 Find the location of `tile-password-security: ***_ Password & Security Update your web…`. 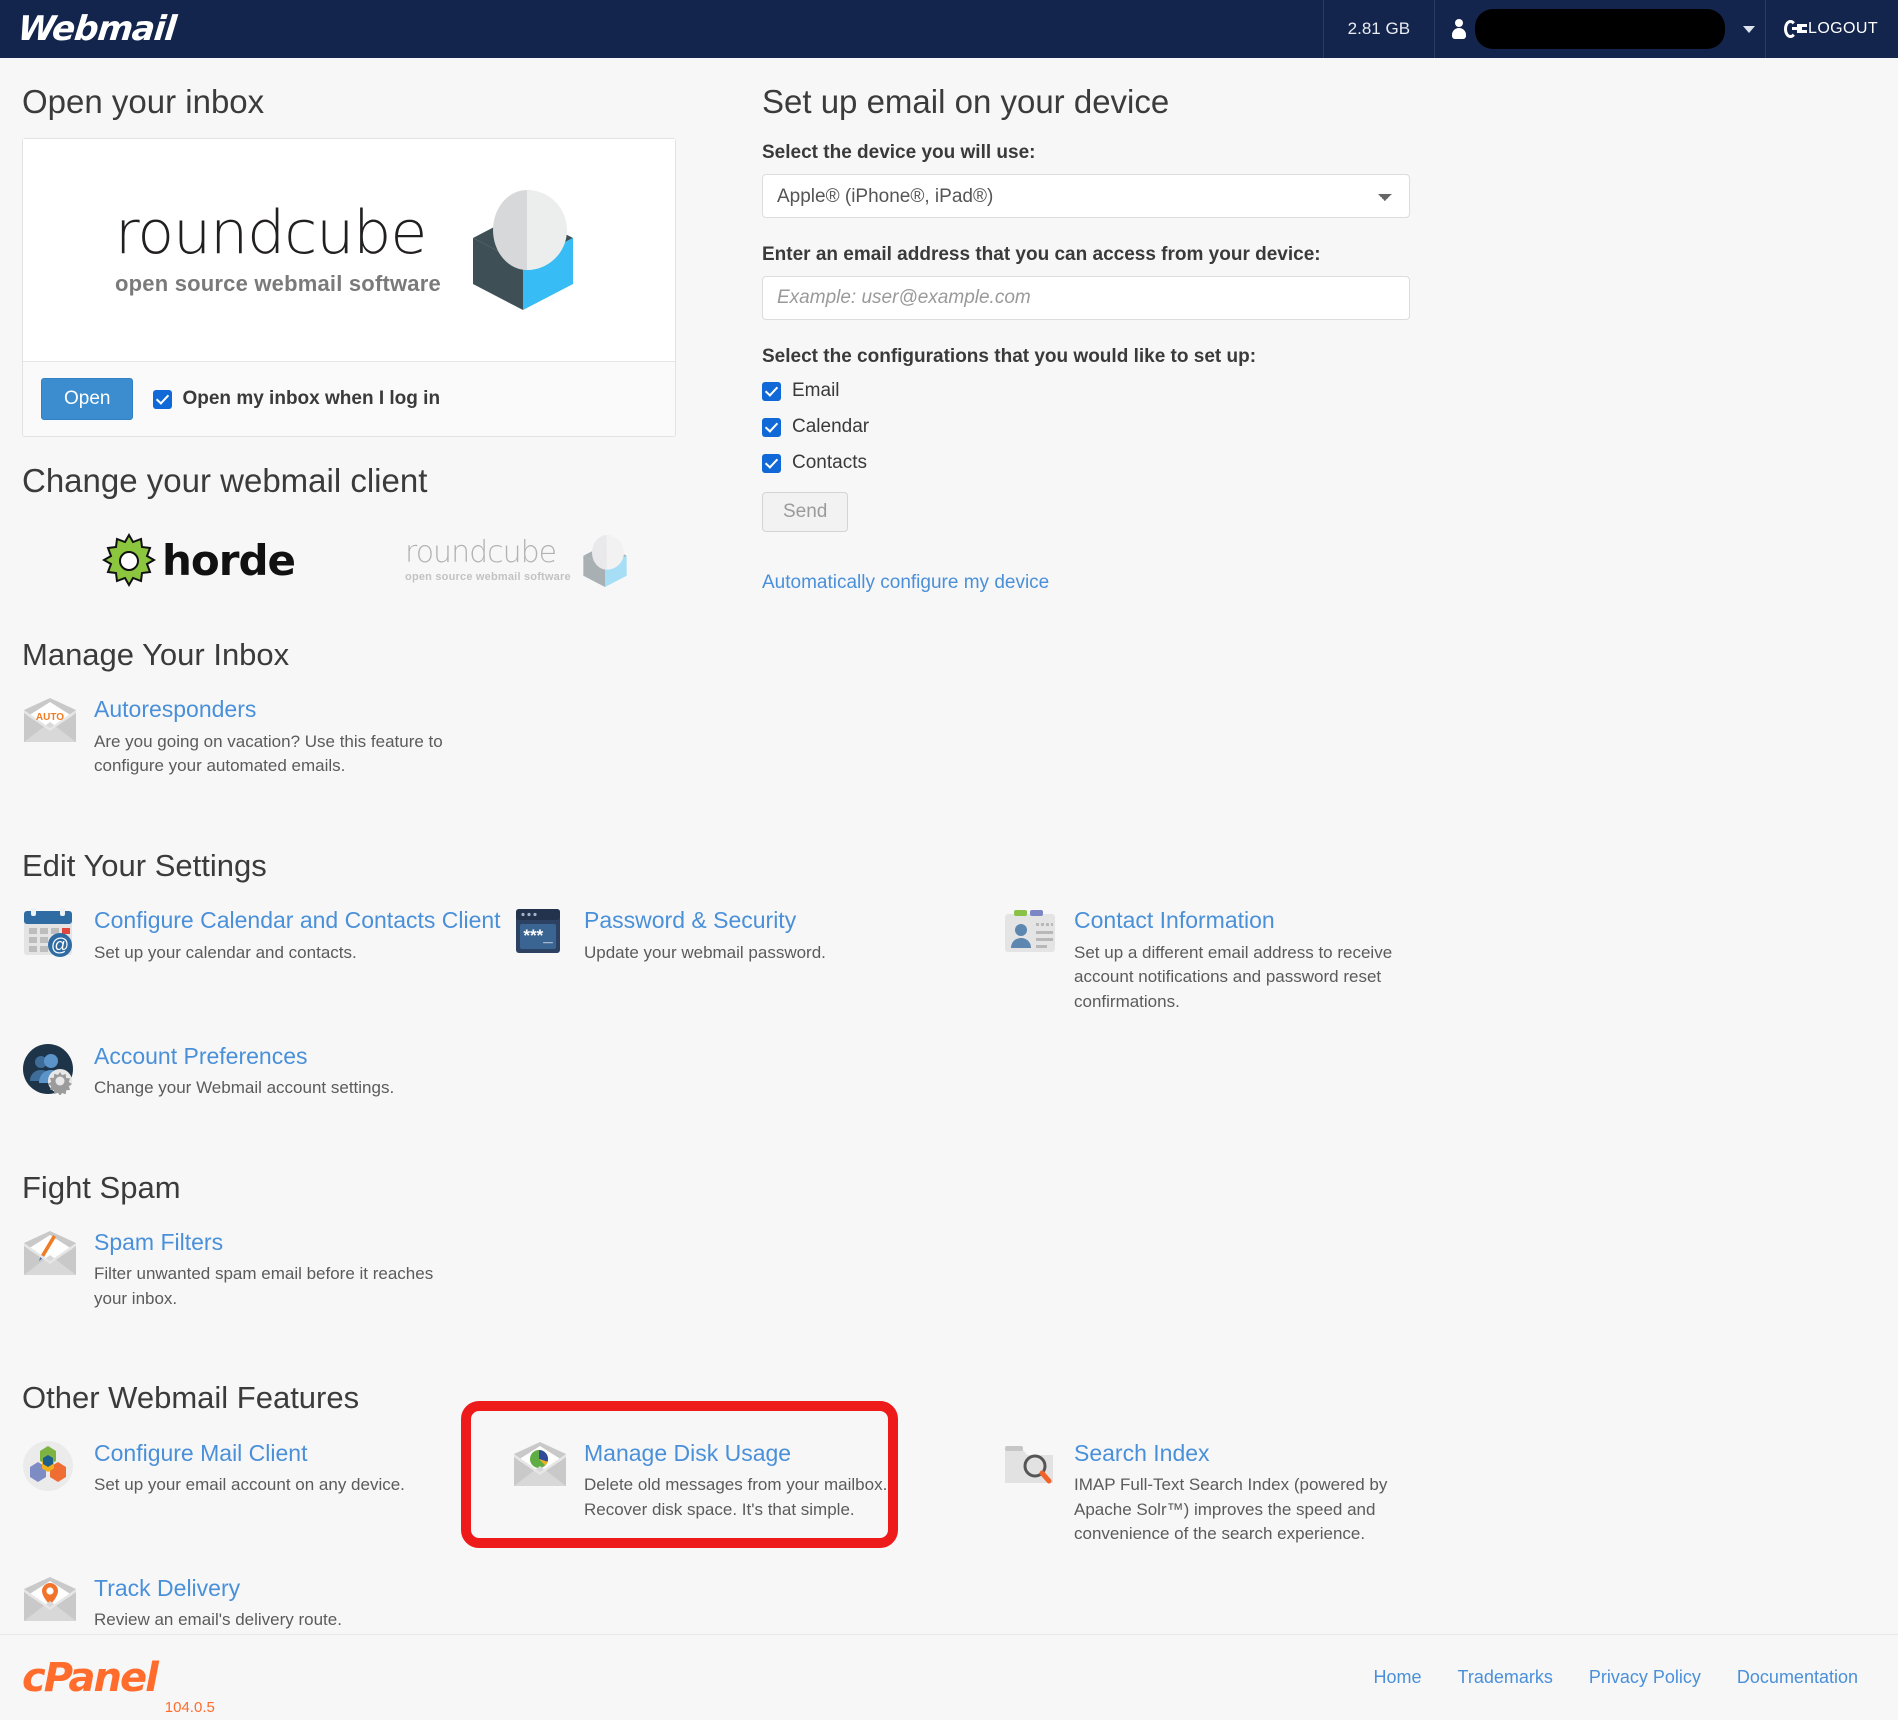

tile-password-security: ***_ Password & Security Update your web… is located at coordinates (757, 959).